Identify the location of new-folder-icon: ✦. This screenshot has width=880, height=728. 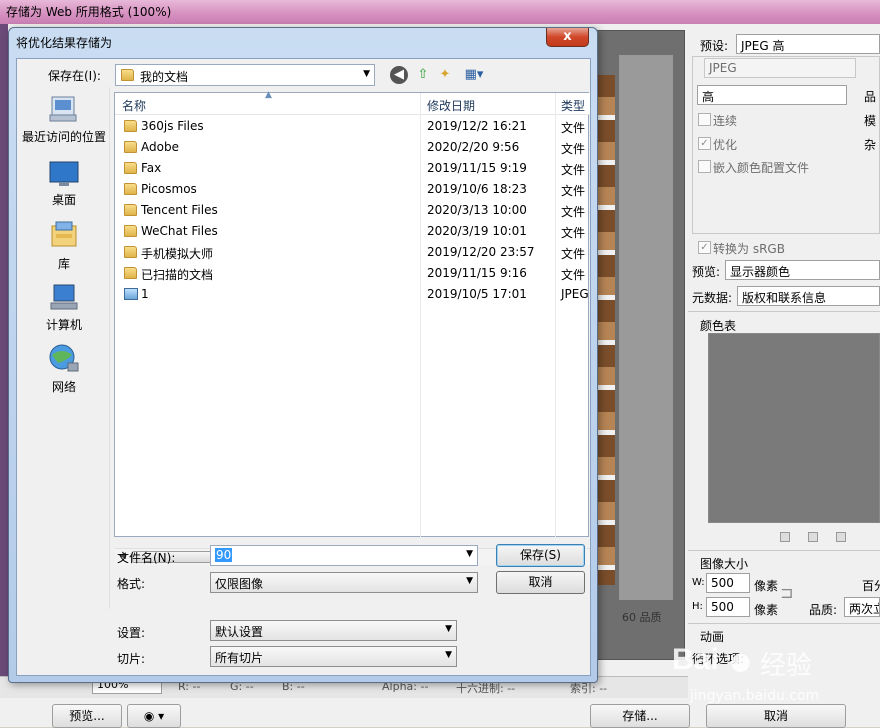
(445, 75).